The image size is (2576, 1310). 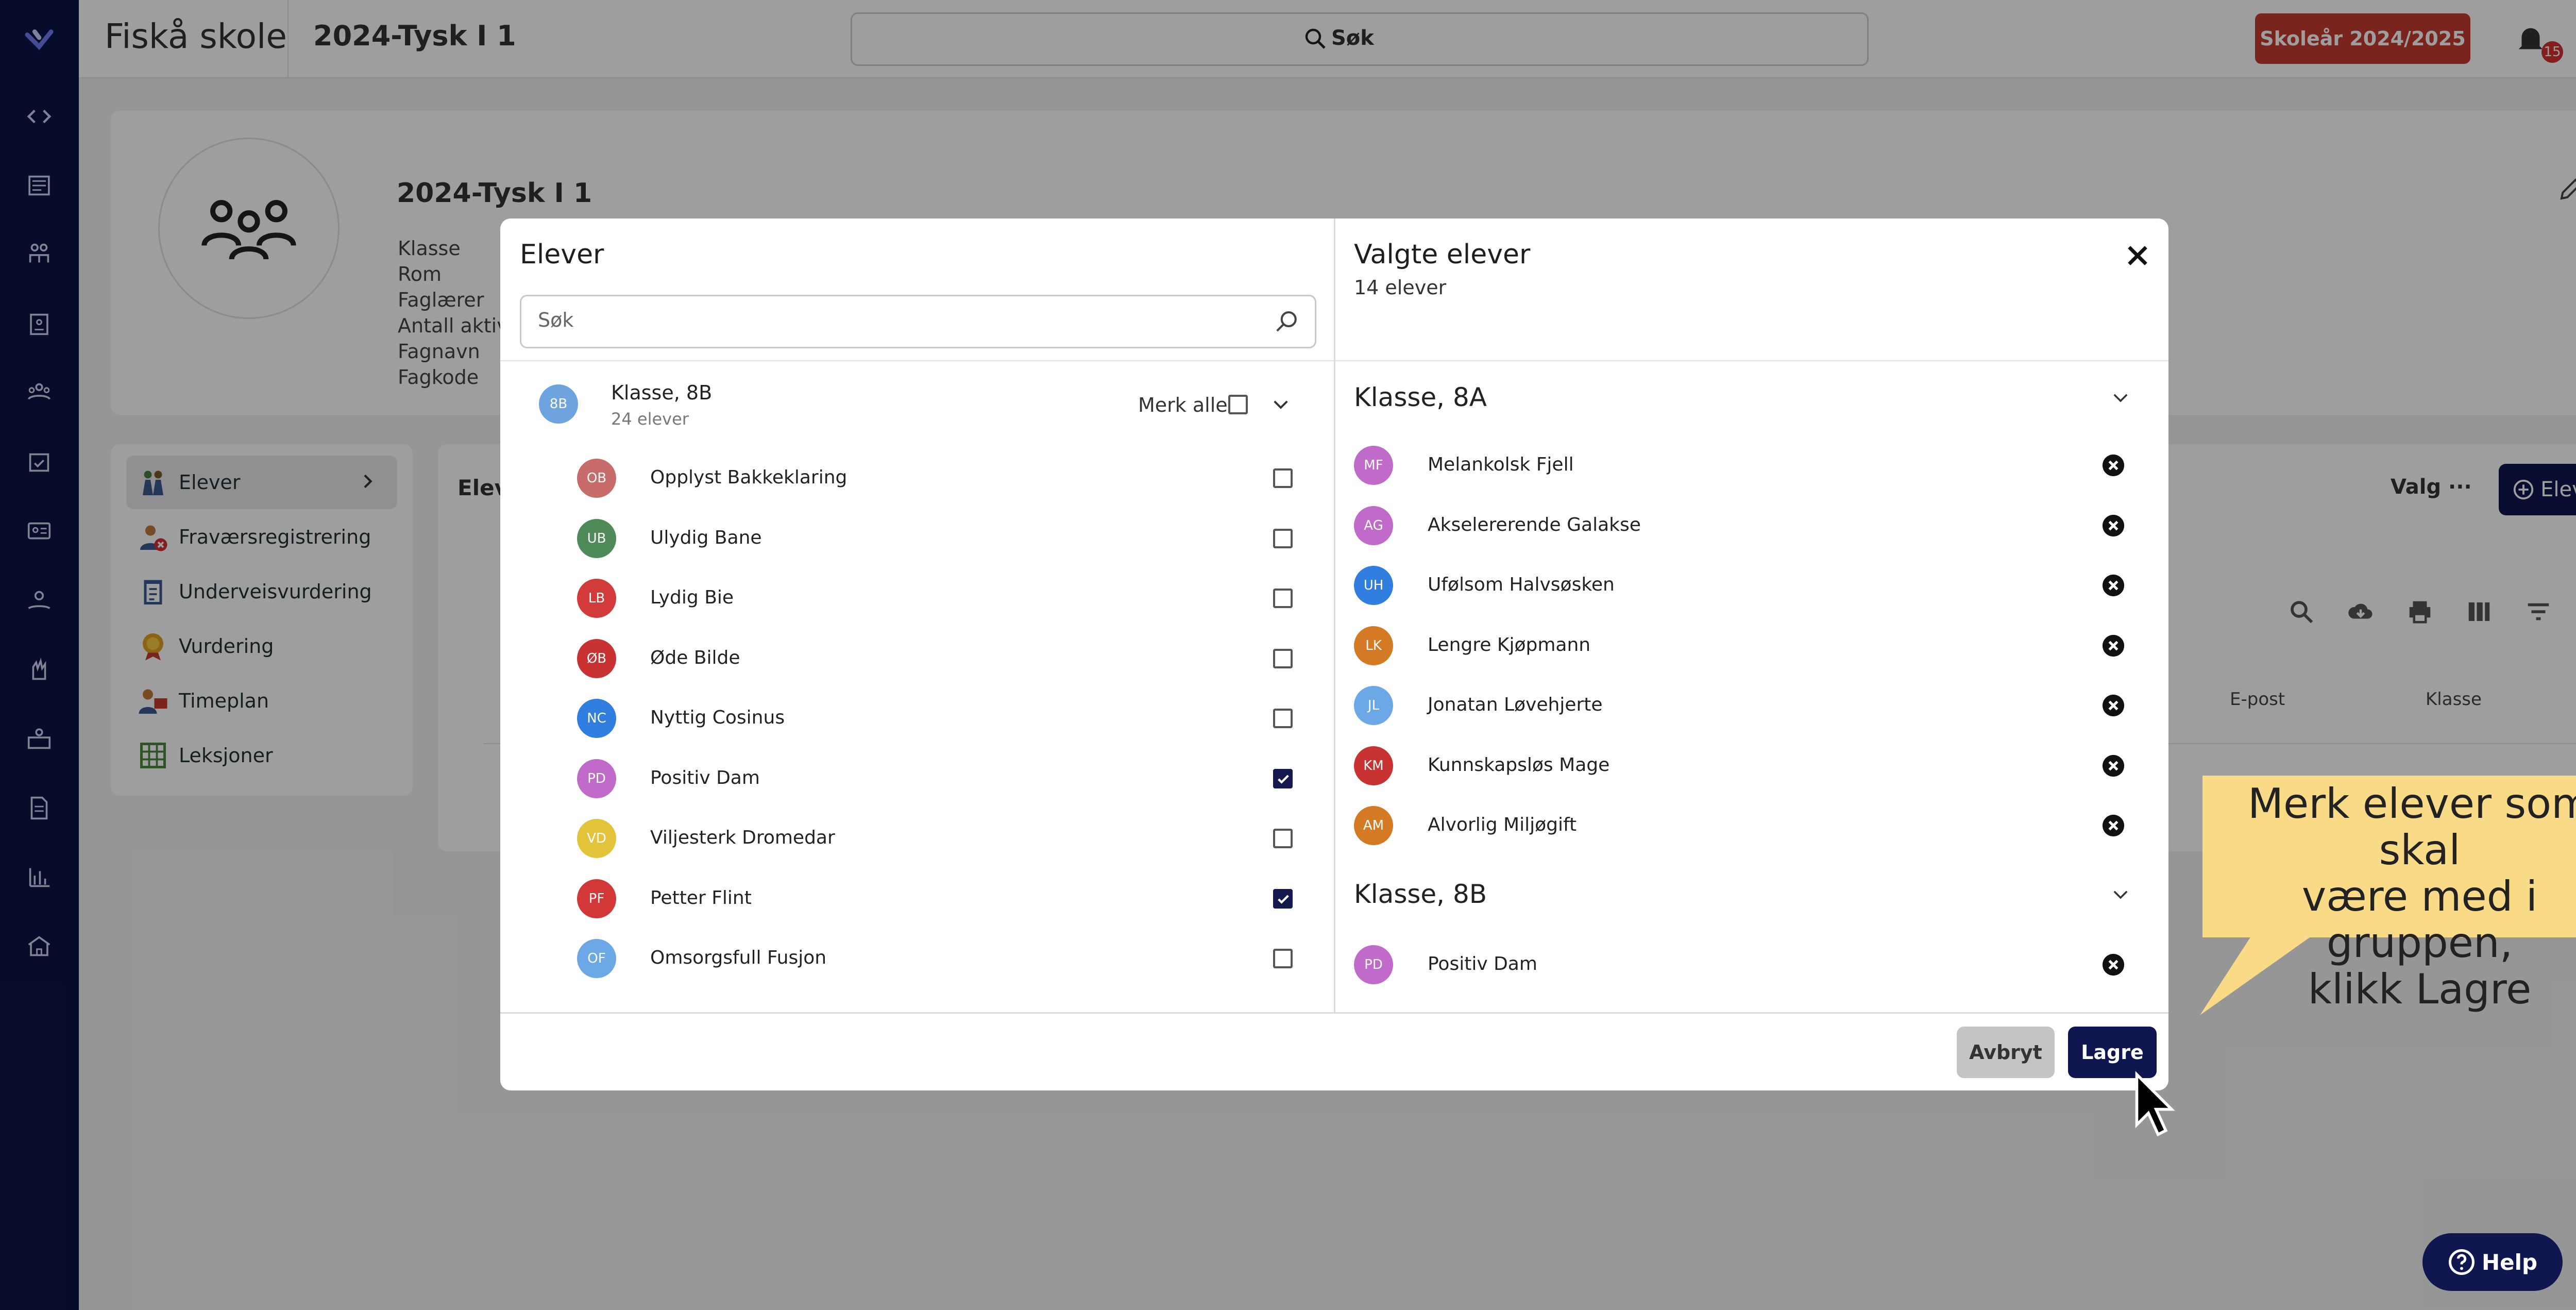 What do you see at coordinates (738, 957) in the screenshot?
I see `student-name: Omsorgsfull Fusjon` at bounding box center [738, 957].